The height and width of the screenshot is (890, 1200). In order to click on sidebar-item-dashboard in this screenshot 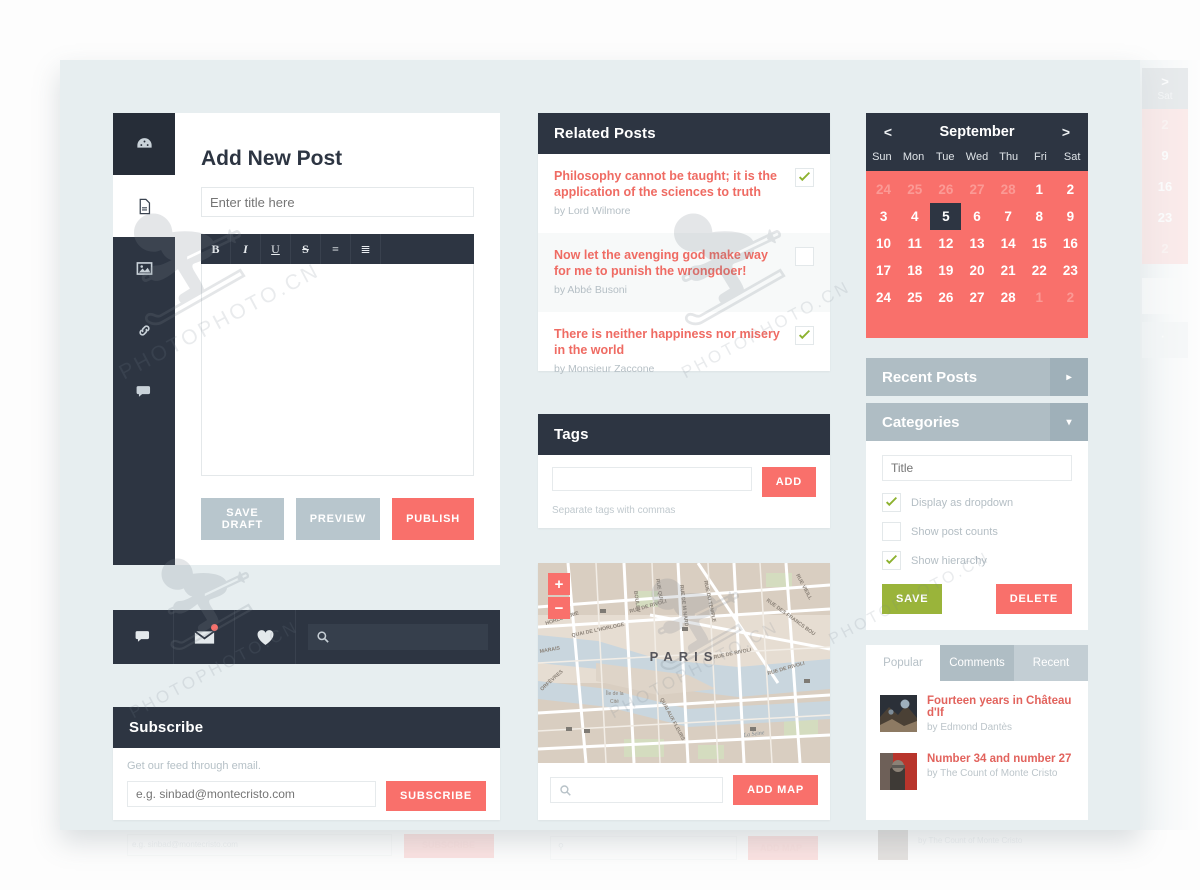, I will do `click(144, 144)`.